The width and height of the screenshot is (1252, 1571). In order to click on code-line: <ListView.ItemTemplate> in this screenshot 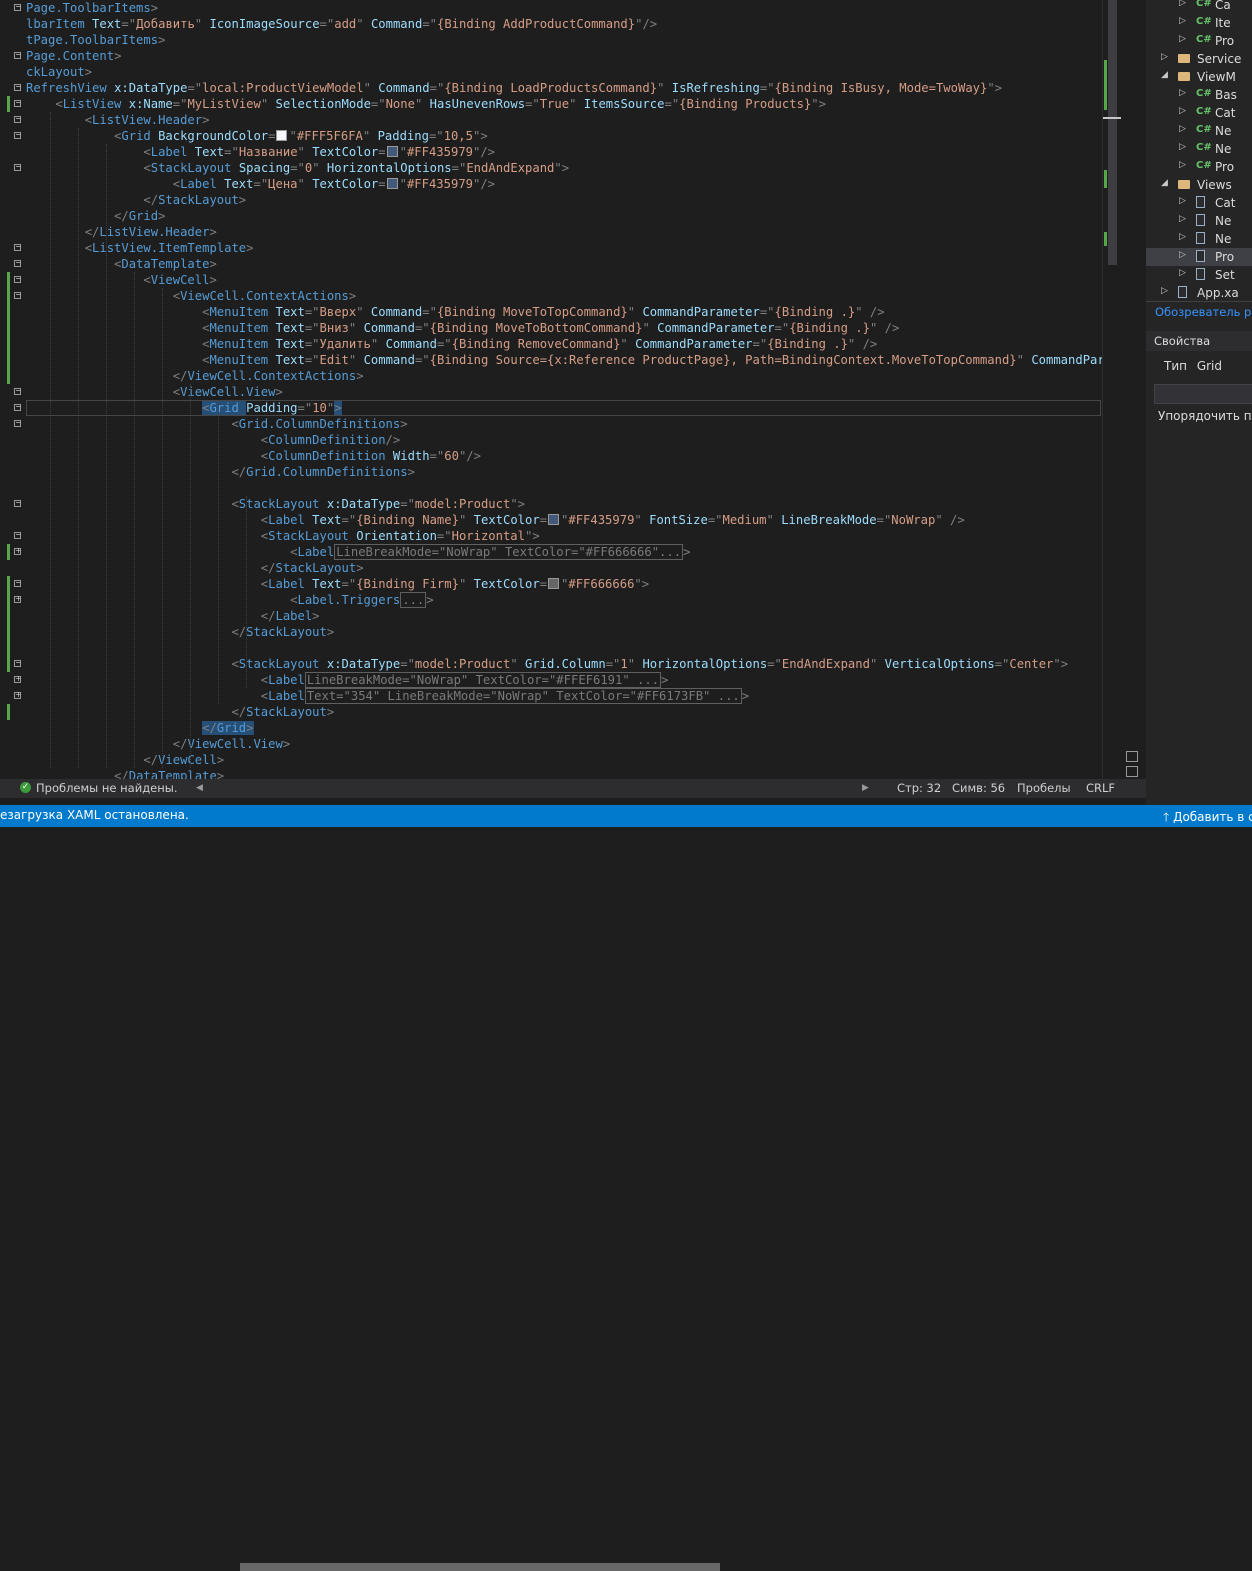, I will do `click(140, 248)`.